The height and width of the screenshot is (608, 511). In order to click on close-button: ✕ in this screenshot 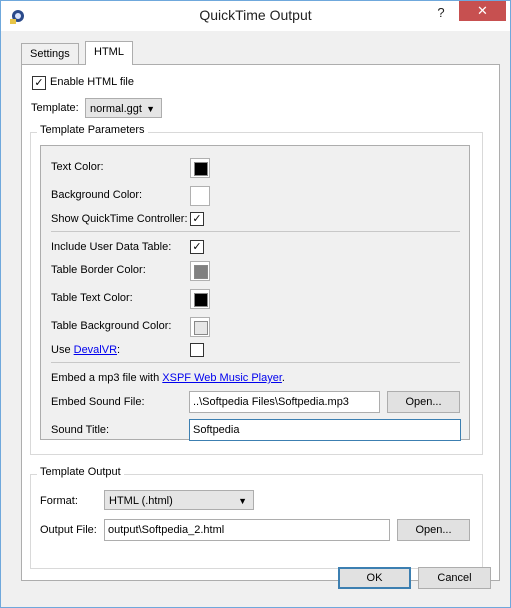, I will do `click(482, 11)`.